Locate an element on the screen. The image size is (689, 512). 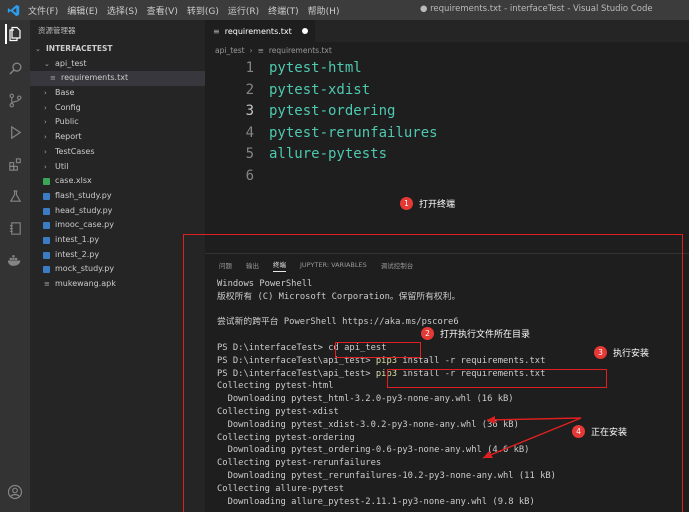
tab-label: requirements.txt is located at coordinates (258, 31).